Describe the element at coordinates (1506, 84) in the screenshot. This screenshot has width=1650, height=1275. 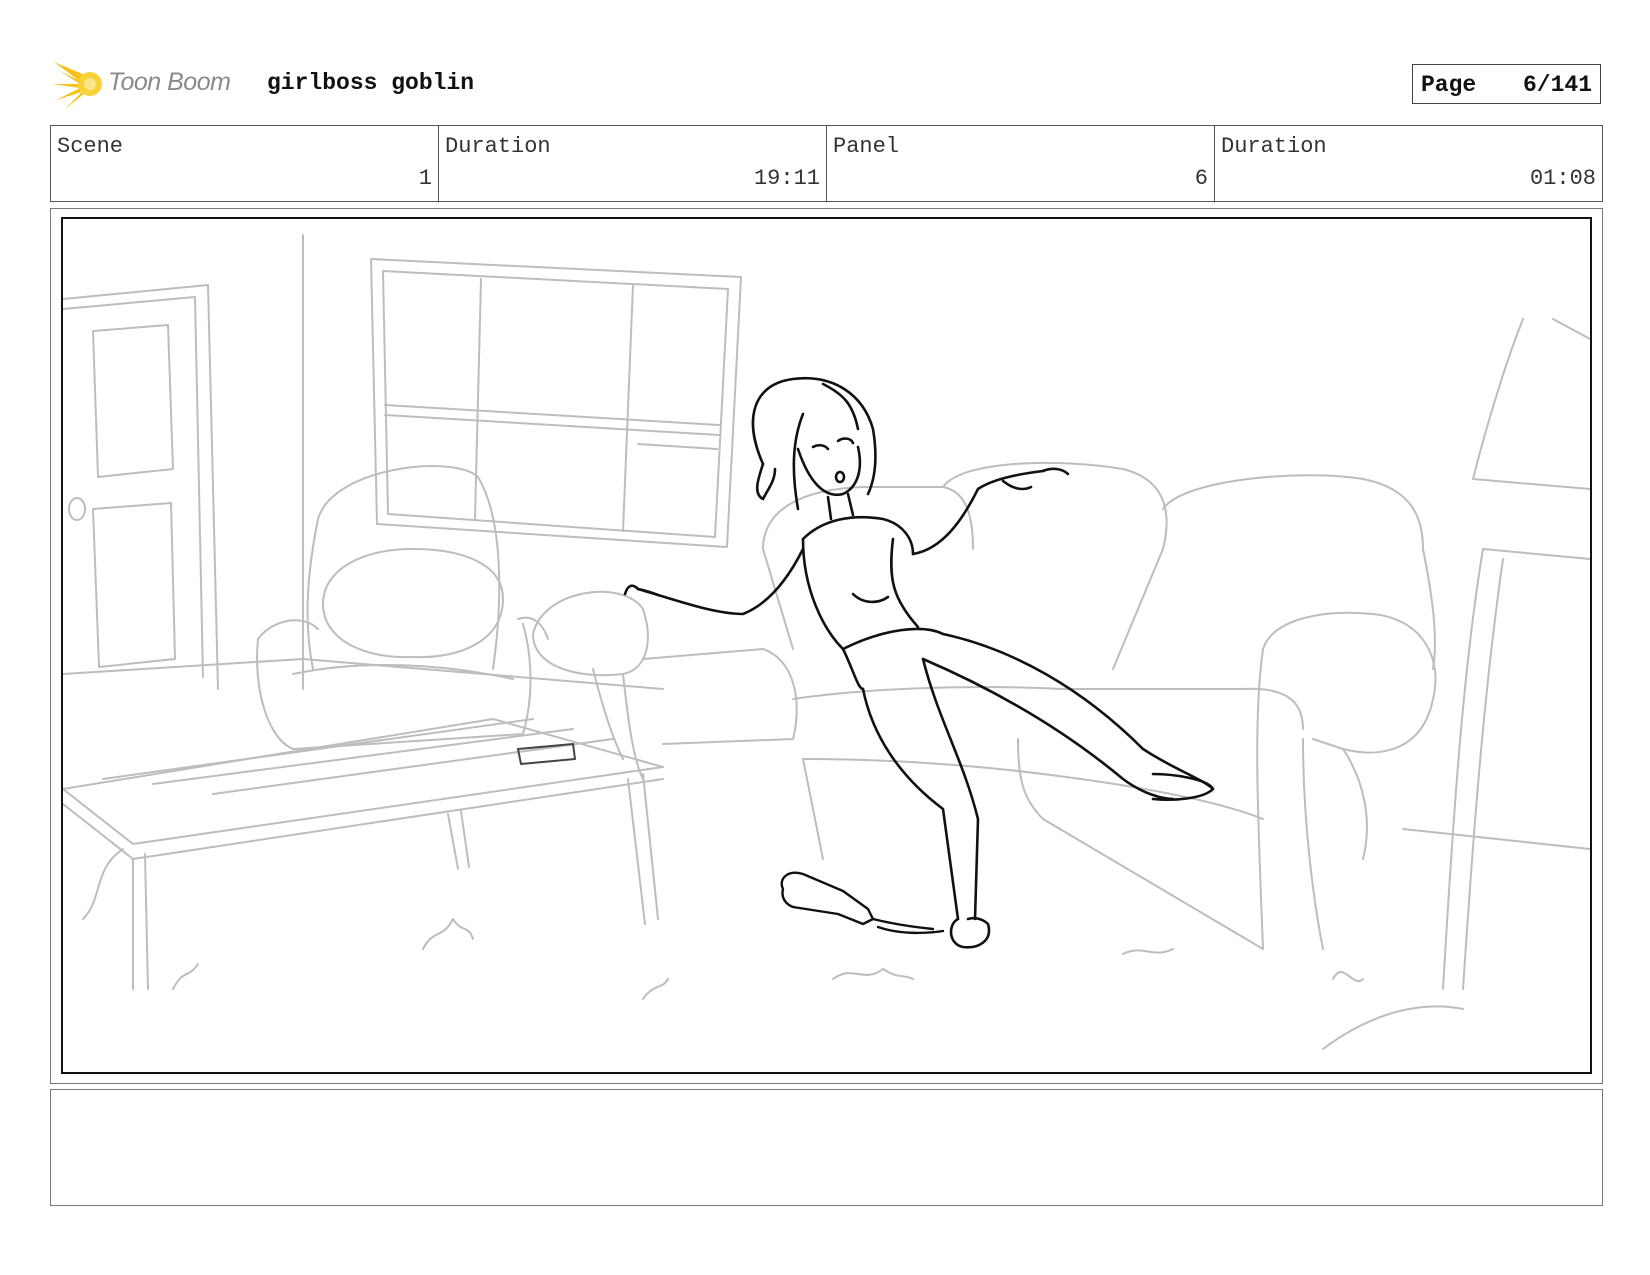
I see `page-indicator: Page 6/141` at that location.